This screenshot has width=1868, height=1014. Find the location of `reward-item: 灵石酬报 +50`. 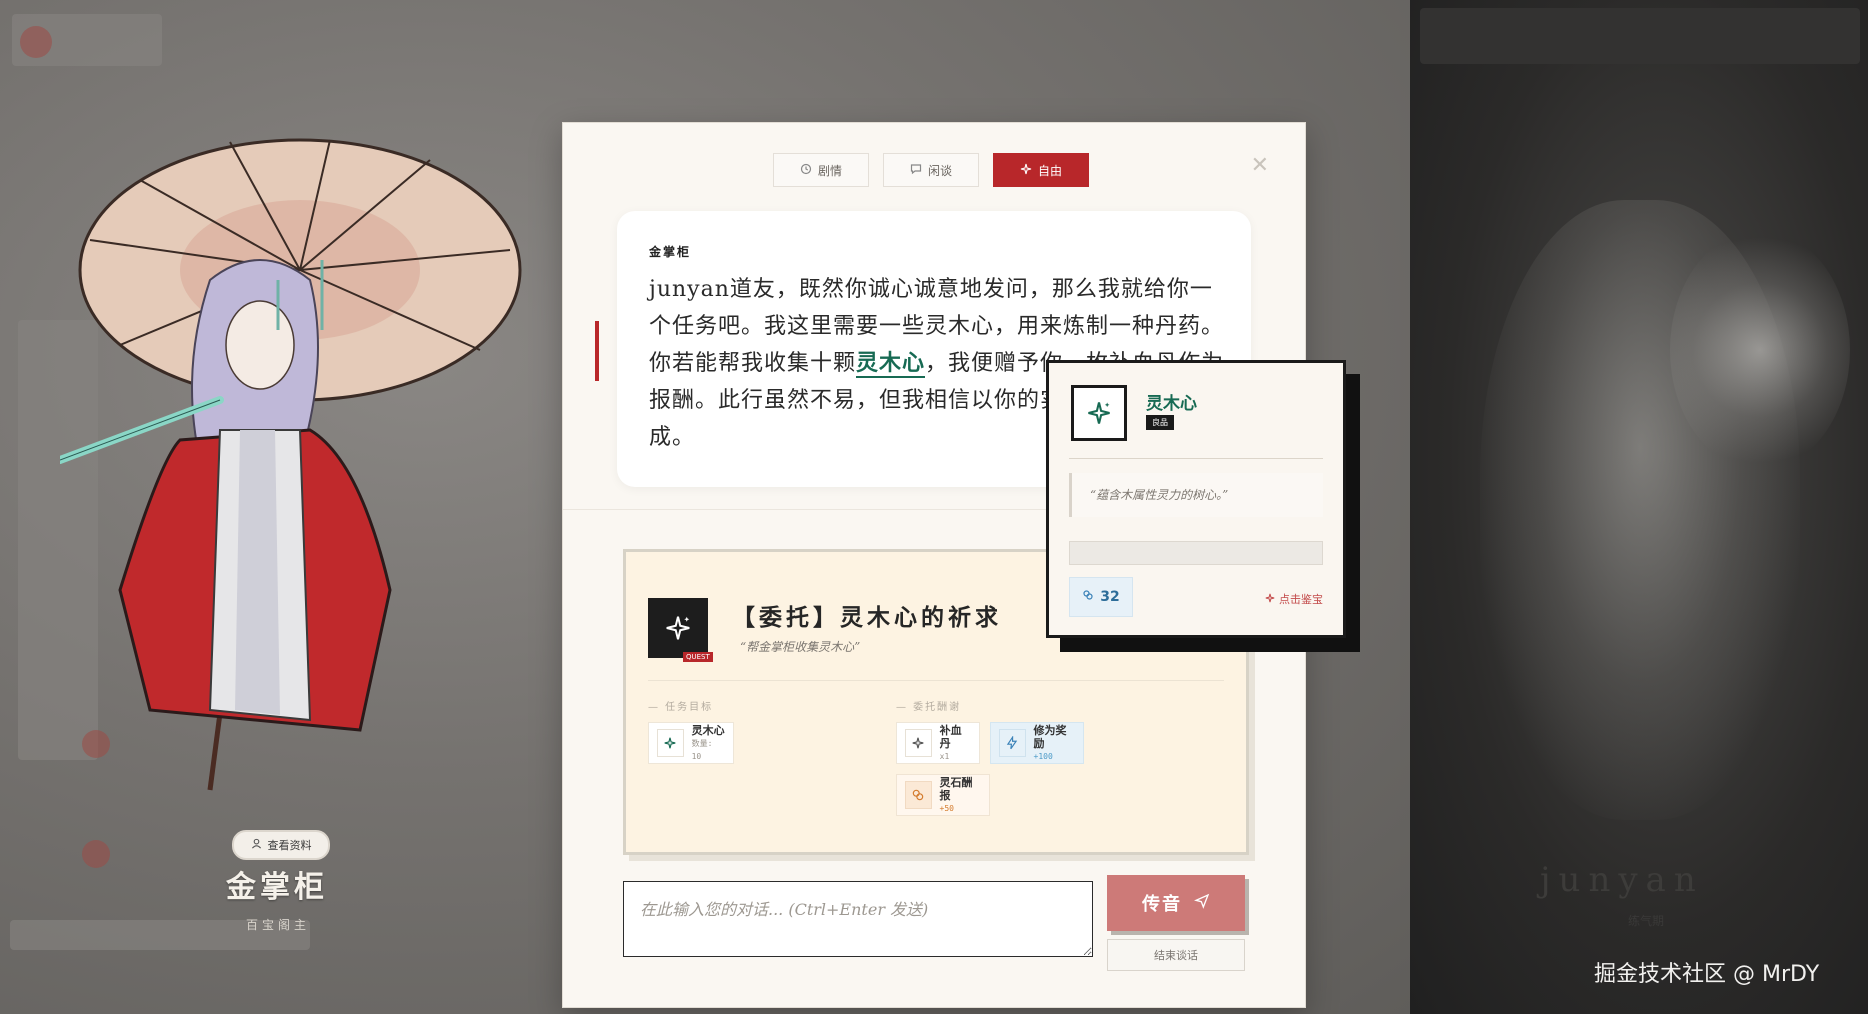

reward-item: 灵石酬报 +50 is located at coordinates (943, 795).